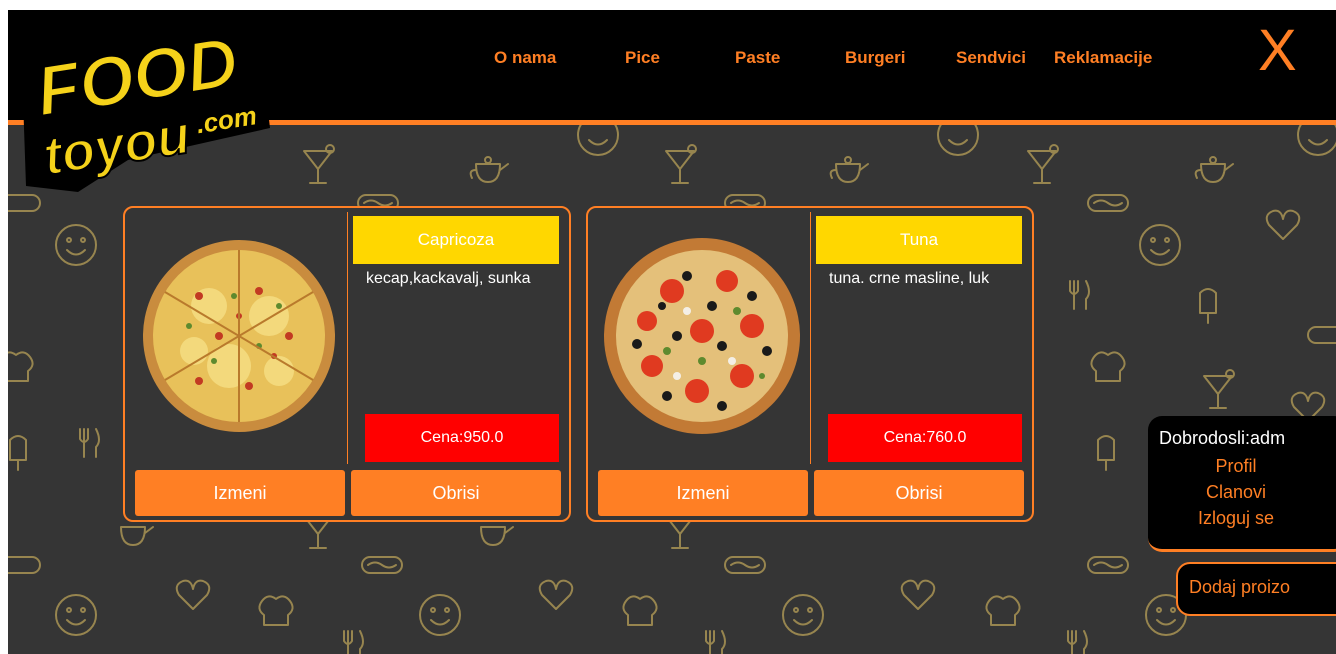 The image size is (1336, 654). I want to click on logout-link: Izloguj se, so click(1236, 518).